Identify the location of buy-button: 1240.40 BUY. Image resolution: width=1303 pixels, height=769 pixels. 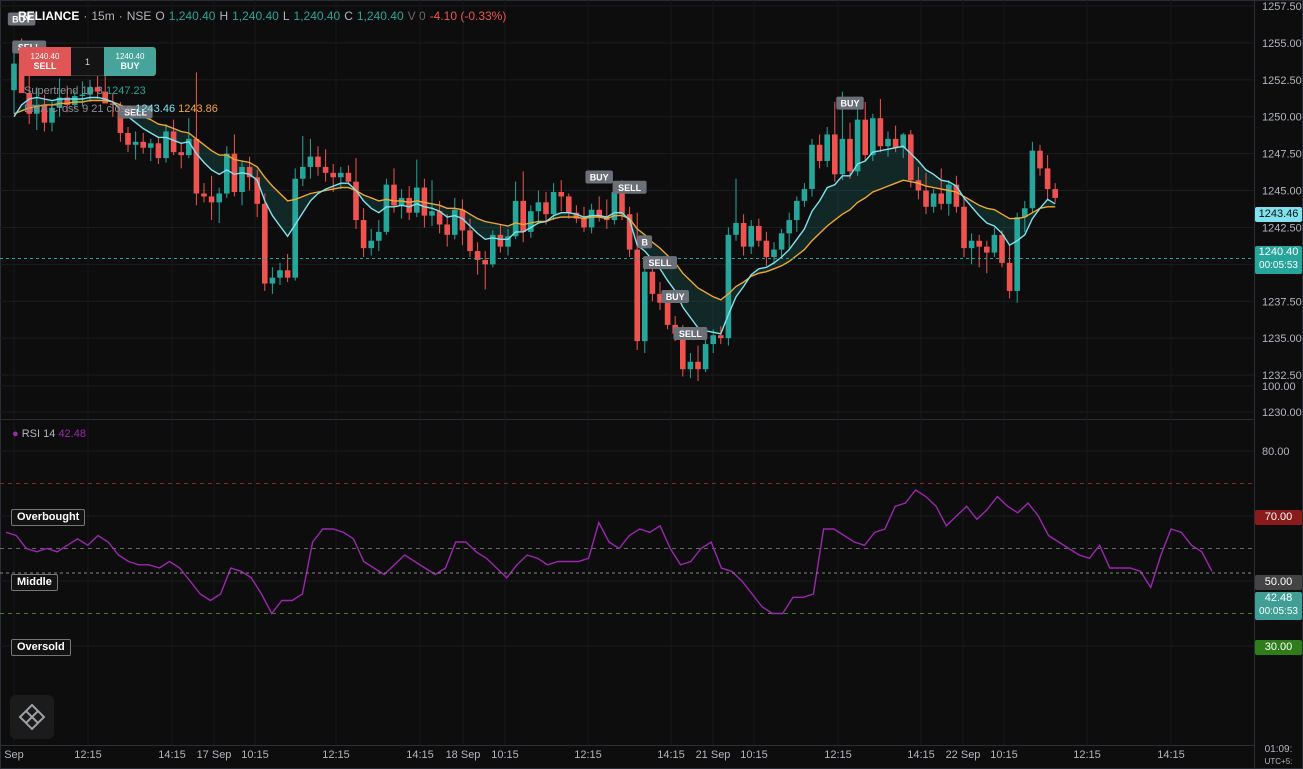
(130, 61).